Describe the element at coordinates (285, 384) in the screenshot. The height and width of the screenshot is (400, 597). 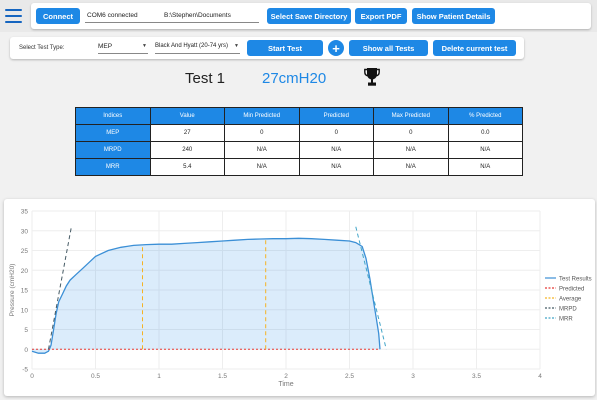
I see `x-axis-label: Time` at that location.